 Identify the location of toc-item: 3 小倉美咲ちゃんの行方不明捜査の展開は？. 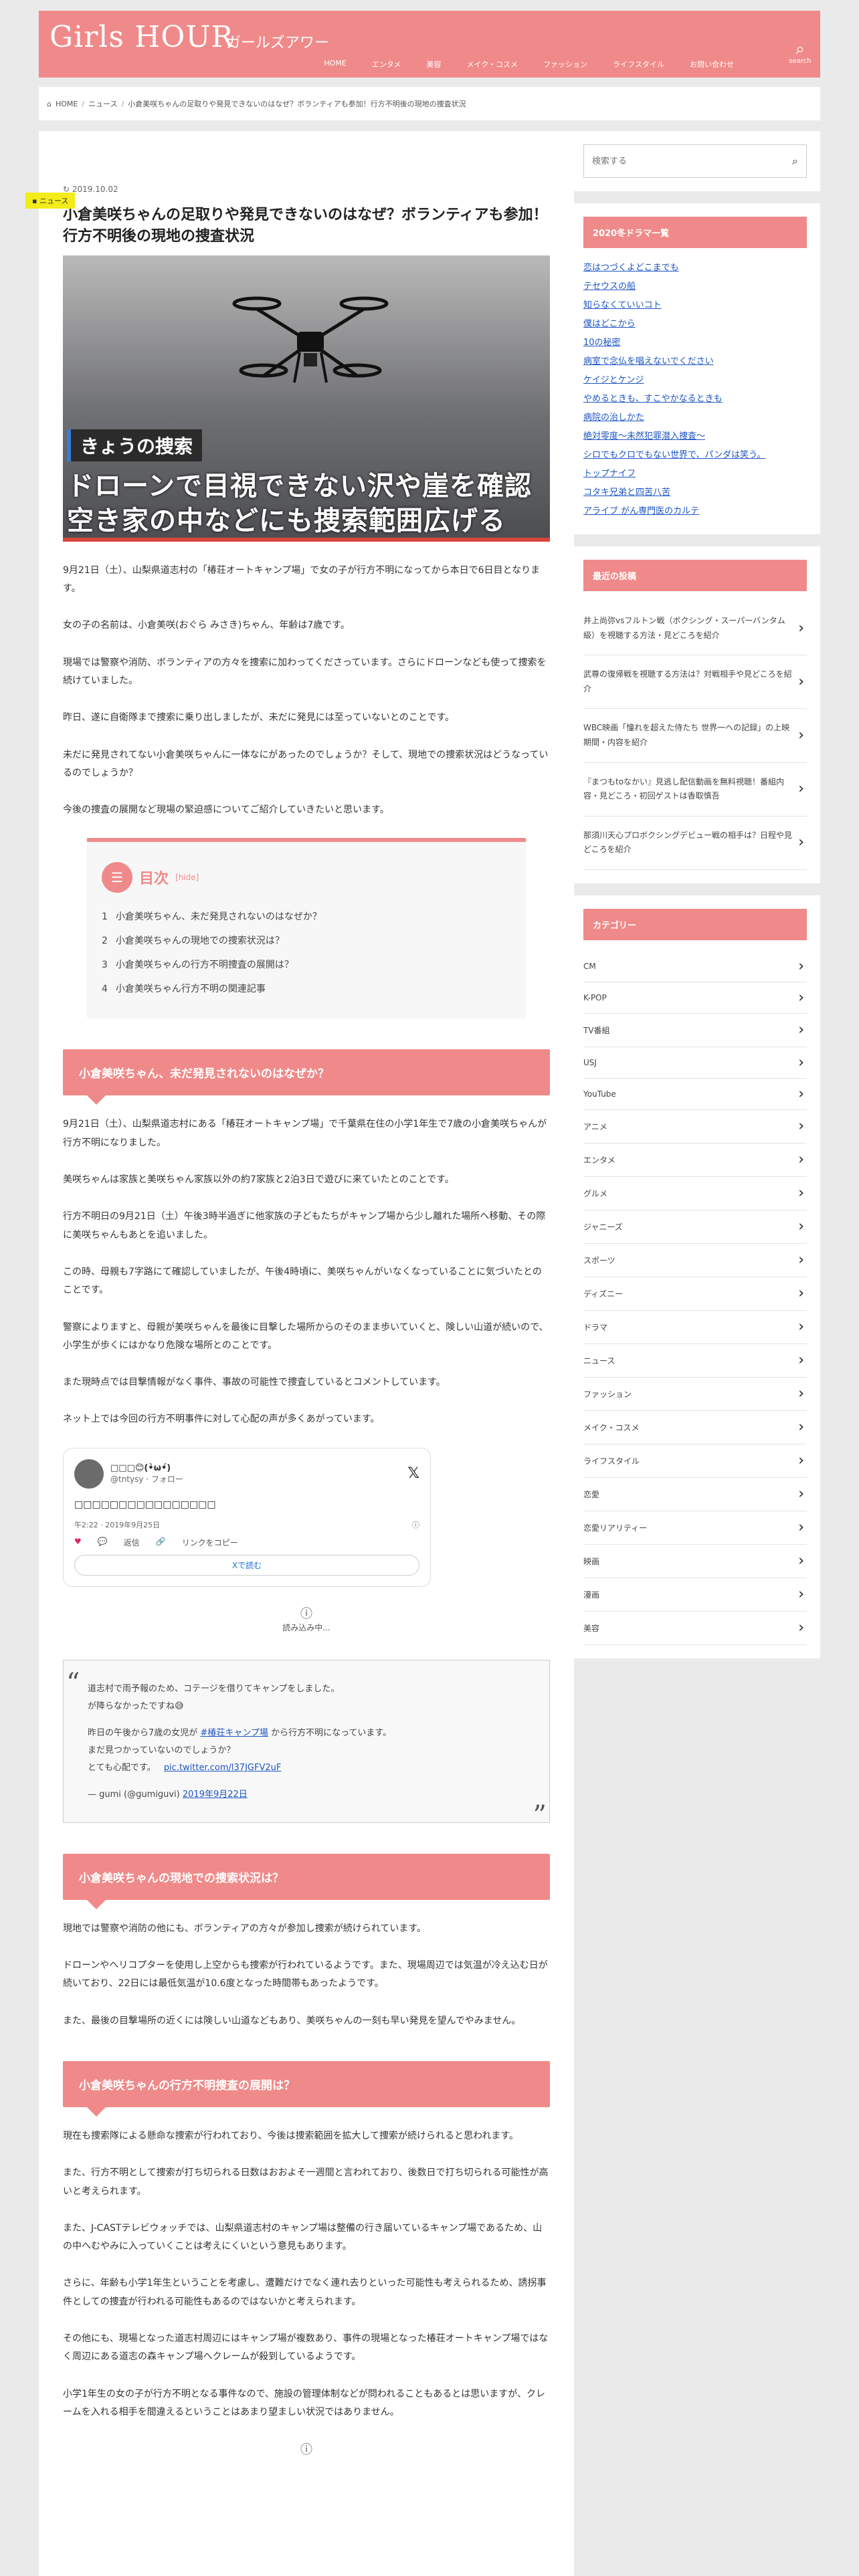
(307, 965).